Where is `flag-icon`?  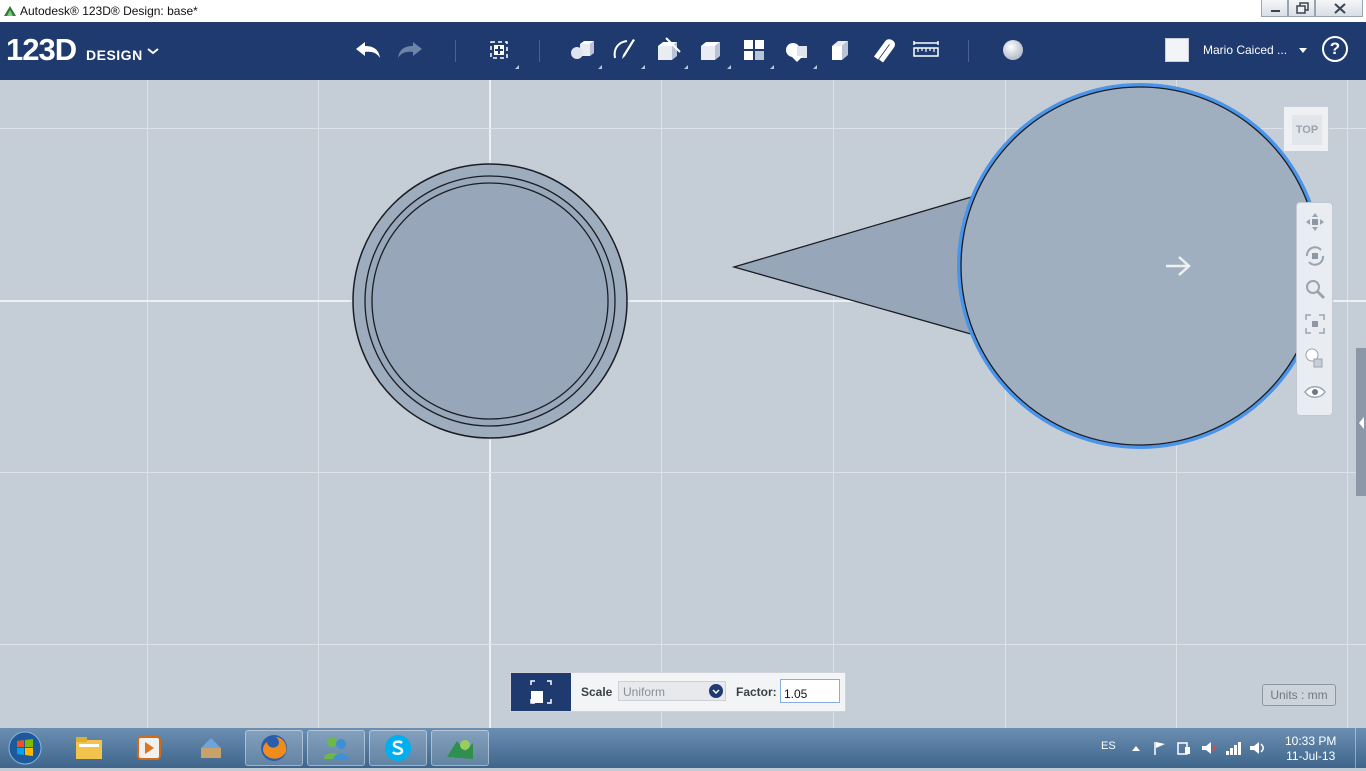 flag-icon is located at coordinates (1160, 748).